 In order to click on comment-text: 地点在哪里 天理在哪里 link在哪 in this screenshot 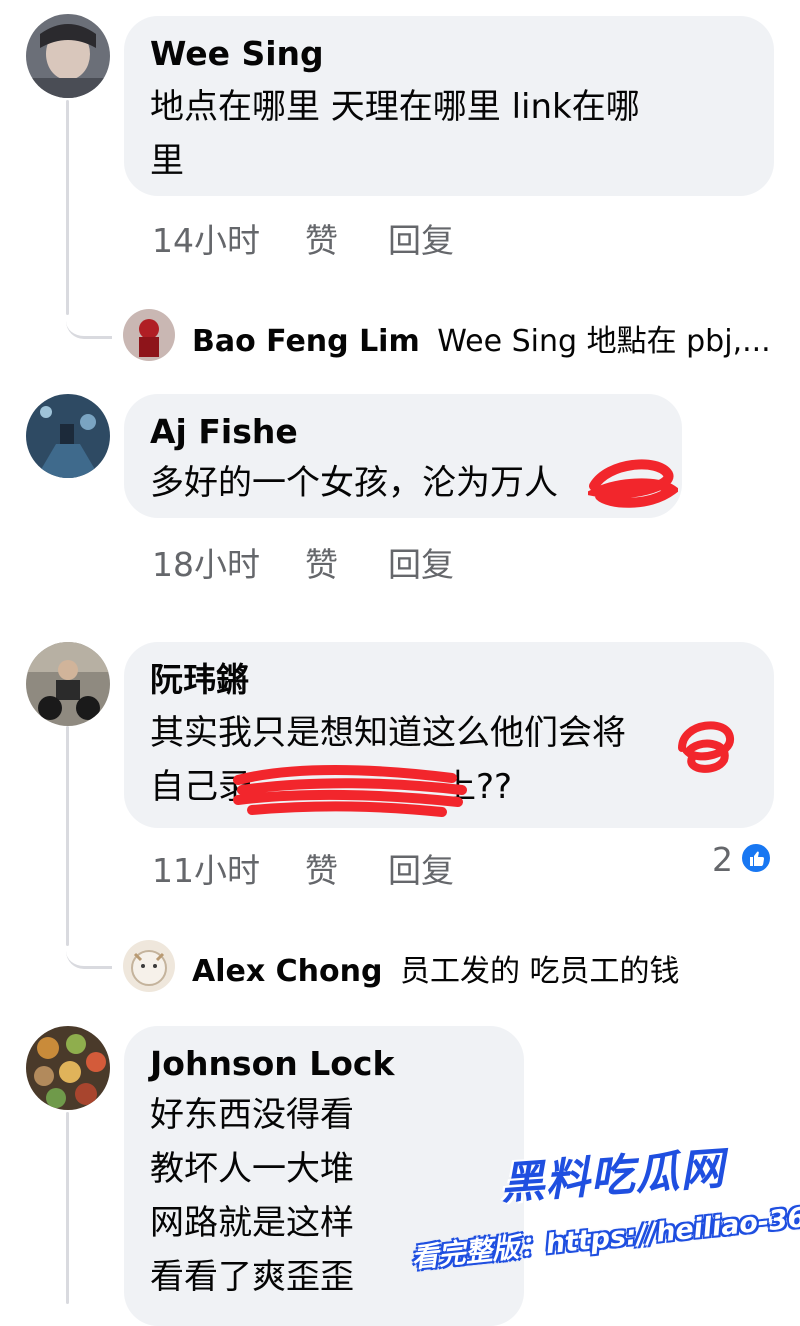, I will do `click(395, 107)`.